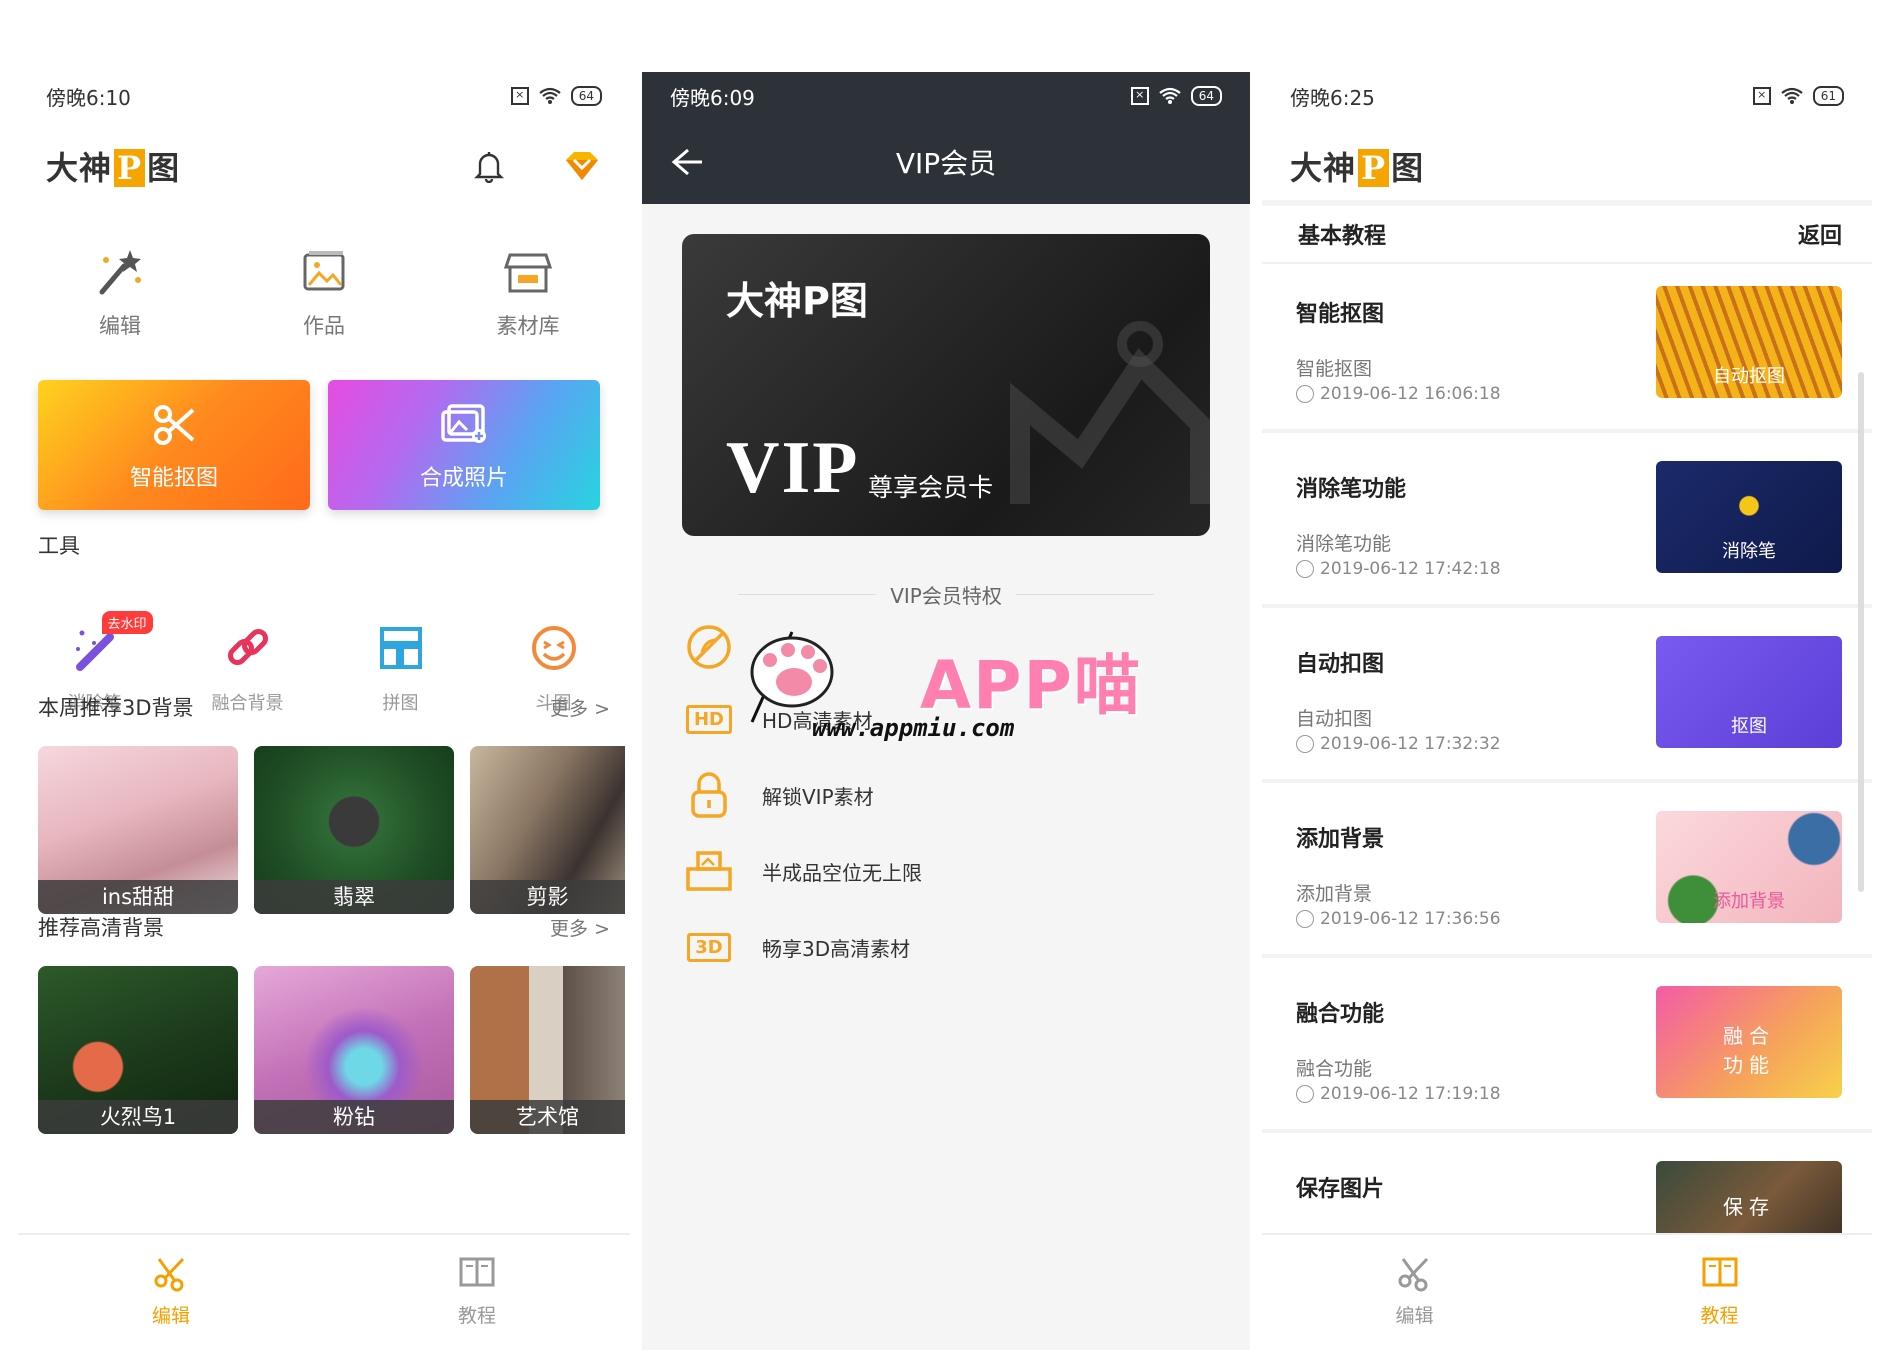 This screenshot has width=1890, height=1364. I want to click on vip-card-vip: VIP, so click(793, 468).